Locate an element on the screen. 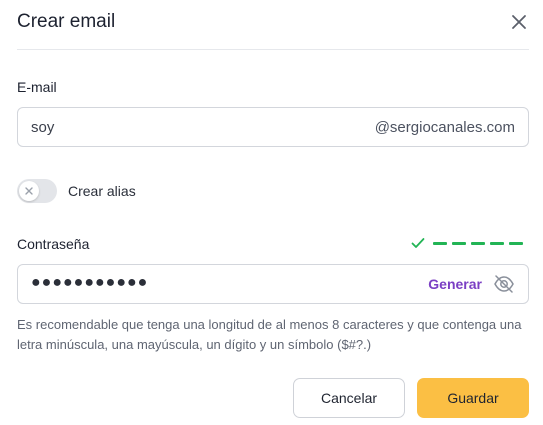 Image resolution: width=543 pixels, height=425 pixels. eye-off-icon is located at coordinates (504, 284).